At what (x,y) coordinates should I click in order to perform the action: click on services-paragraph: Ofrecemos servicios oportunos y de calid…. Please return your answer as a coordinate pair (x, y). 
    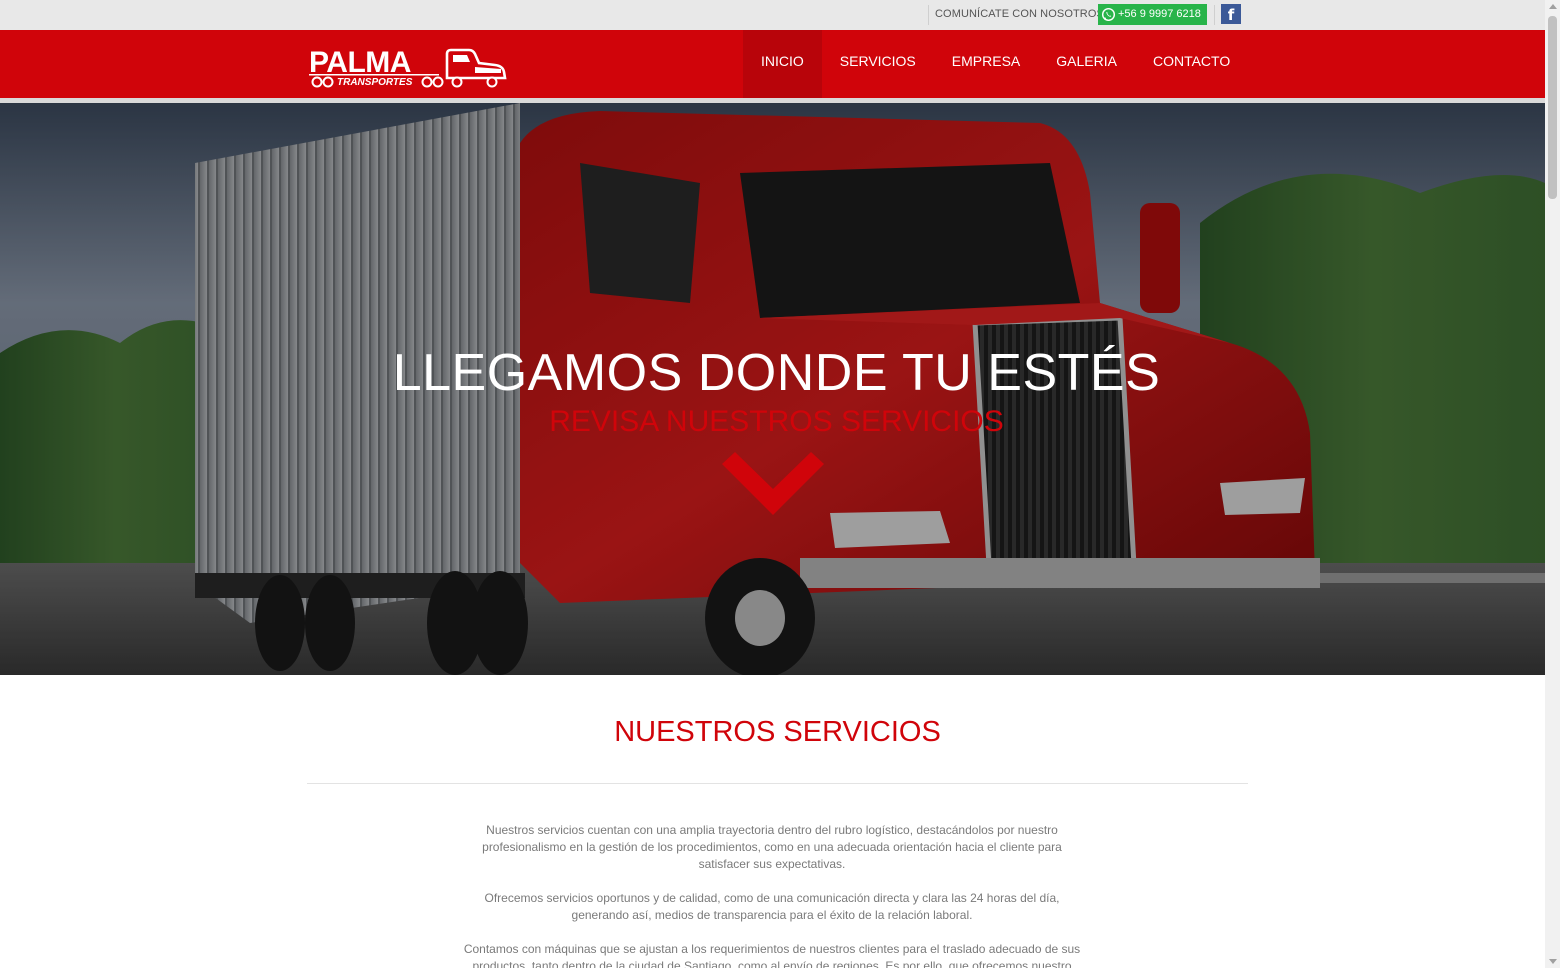
    Looking at the image, I should click on (772, 906).